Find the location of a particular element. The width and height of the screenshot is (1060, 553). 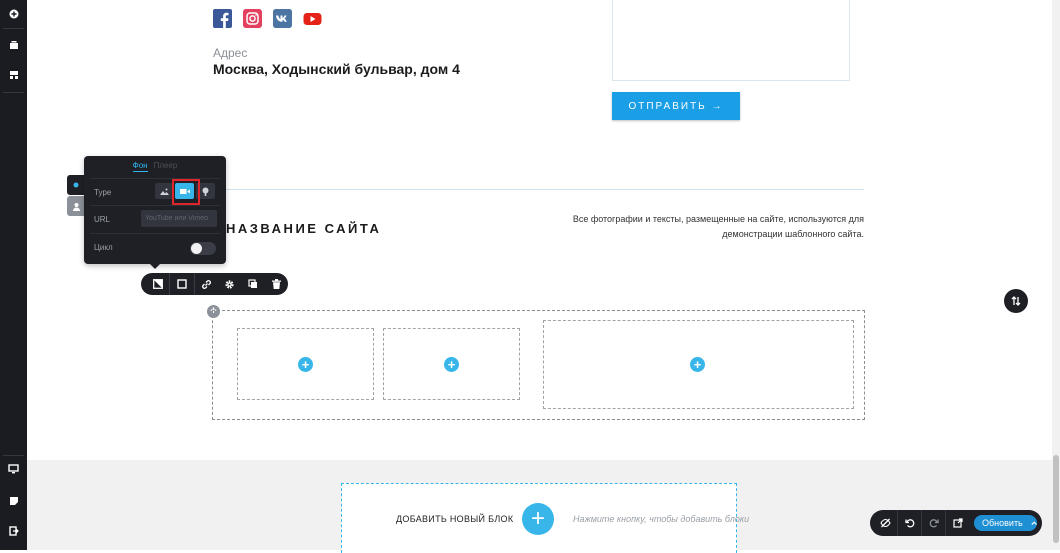

type-label: Type is located at coordinates (103, 192).